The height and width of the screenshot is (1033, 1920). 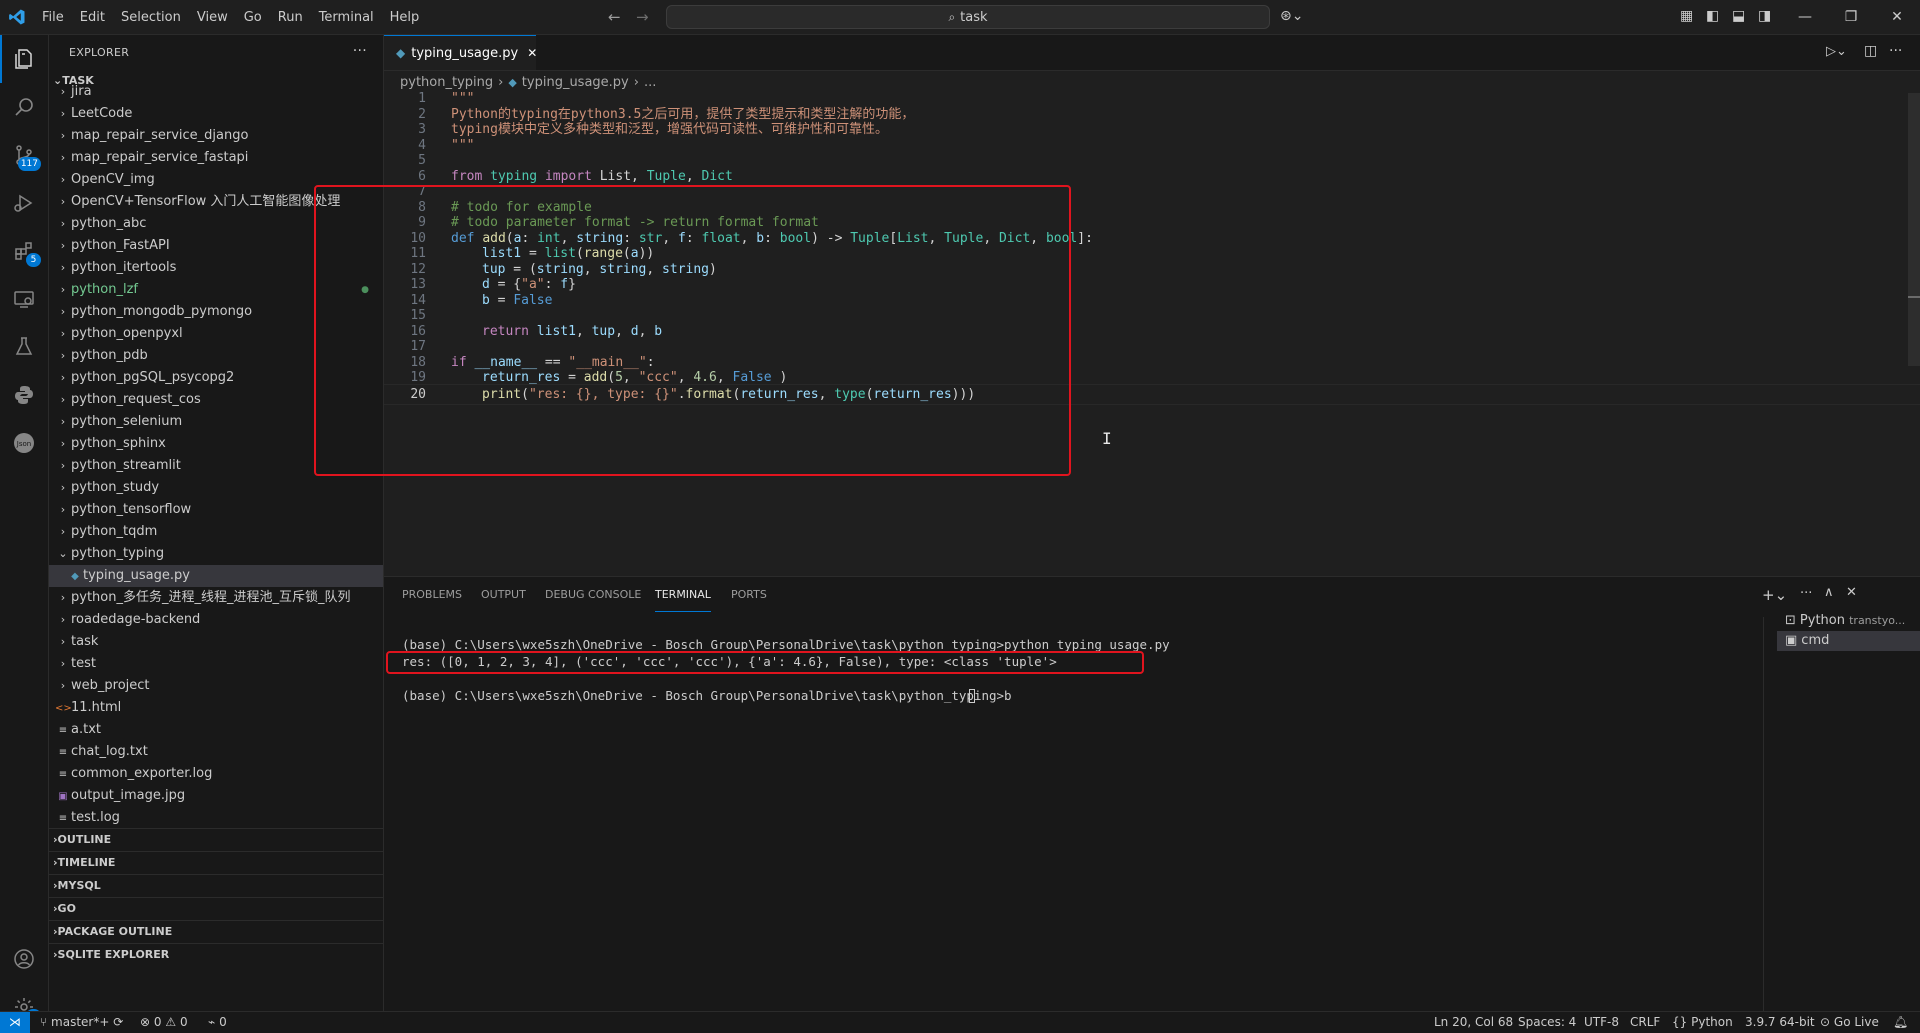 I want to click on tab-problems: PROBLEMS, so click(x=432, y=595).